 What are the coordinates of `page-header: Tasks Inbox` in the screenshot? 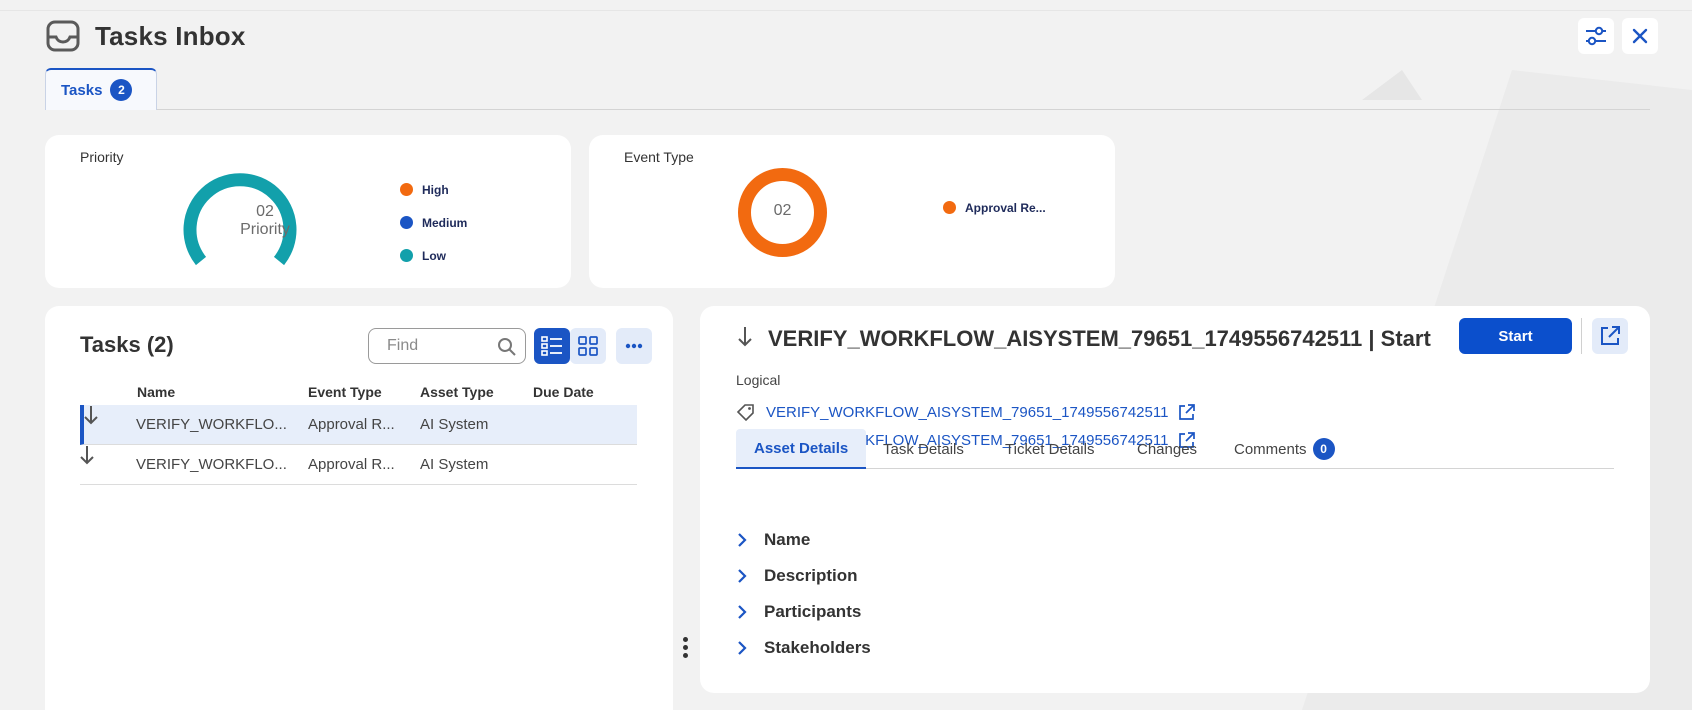 It's located at (145, 36).